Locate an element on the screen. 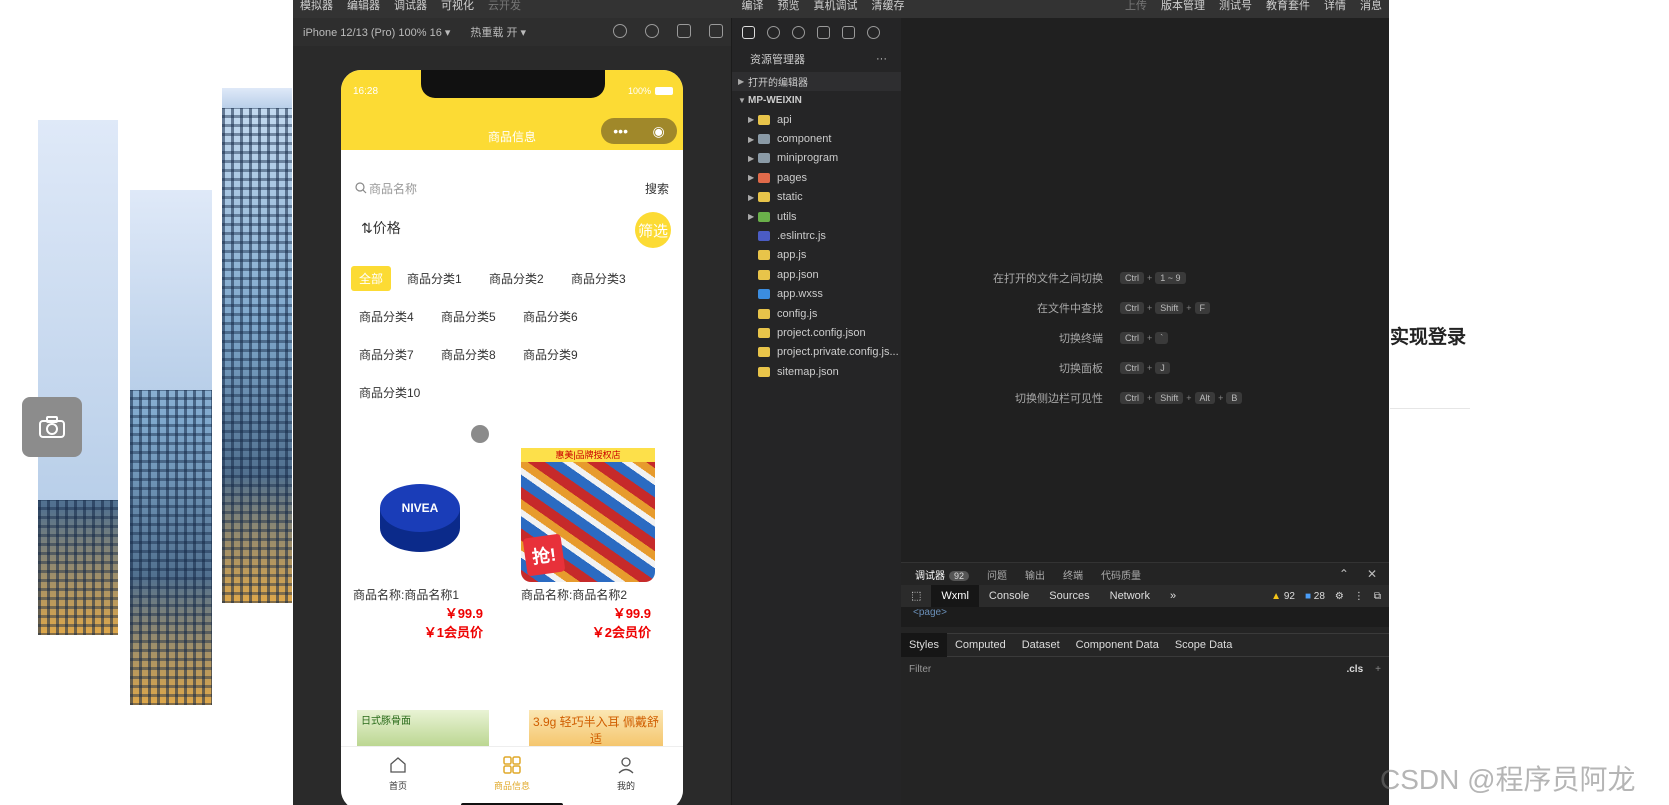 This screenshot has width=1669, height=805. menu-edu: 教育套件 is located at coordinates (1288, 9).